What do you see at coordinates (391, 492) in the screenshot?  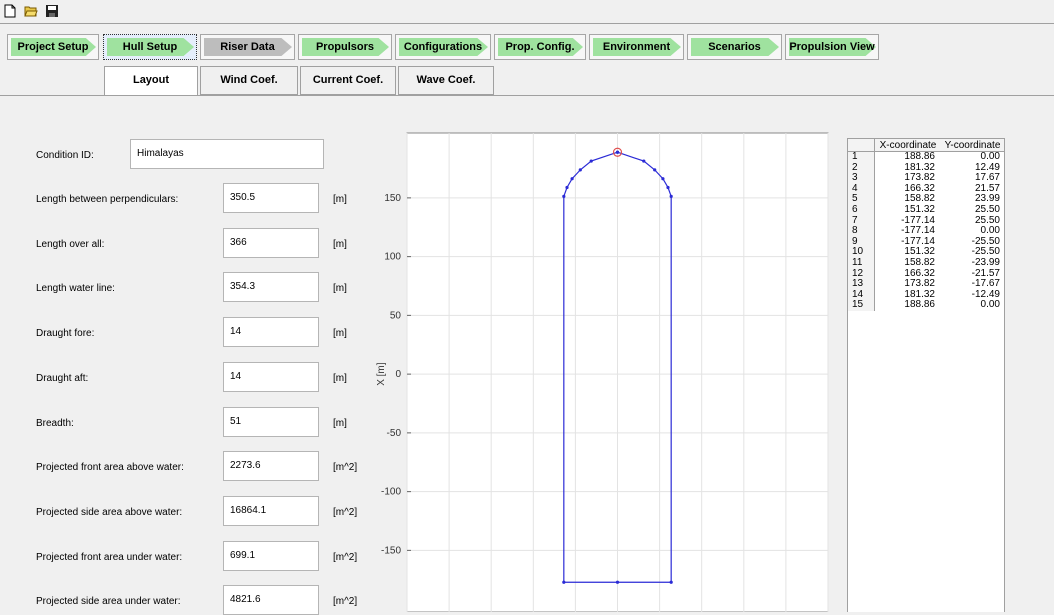 I see `y-tick-label: -100` at bounding box center [391, 492].